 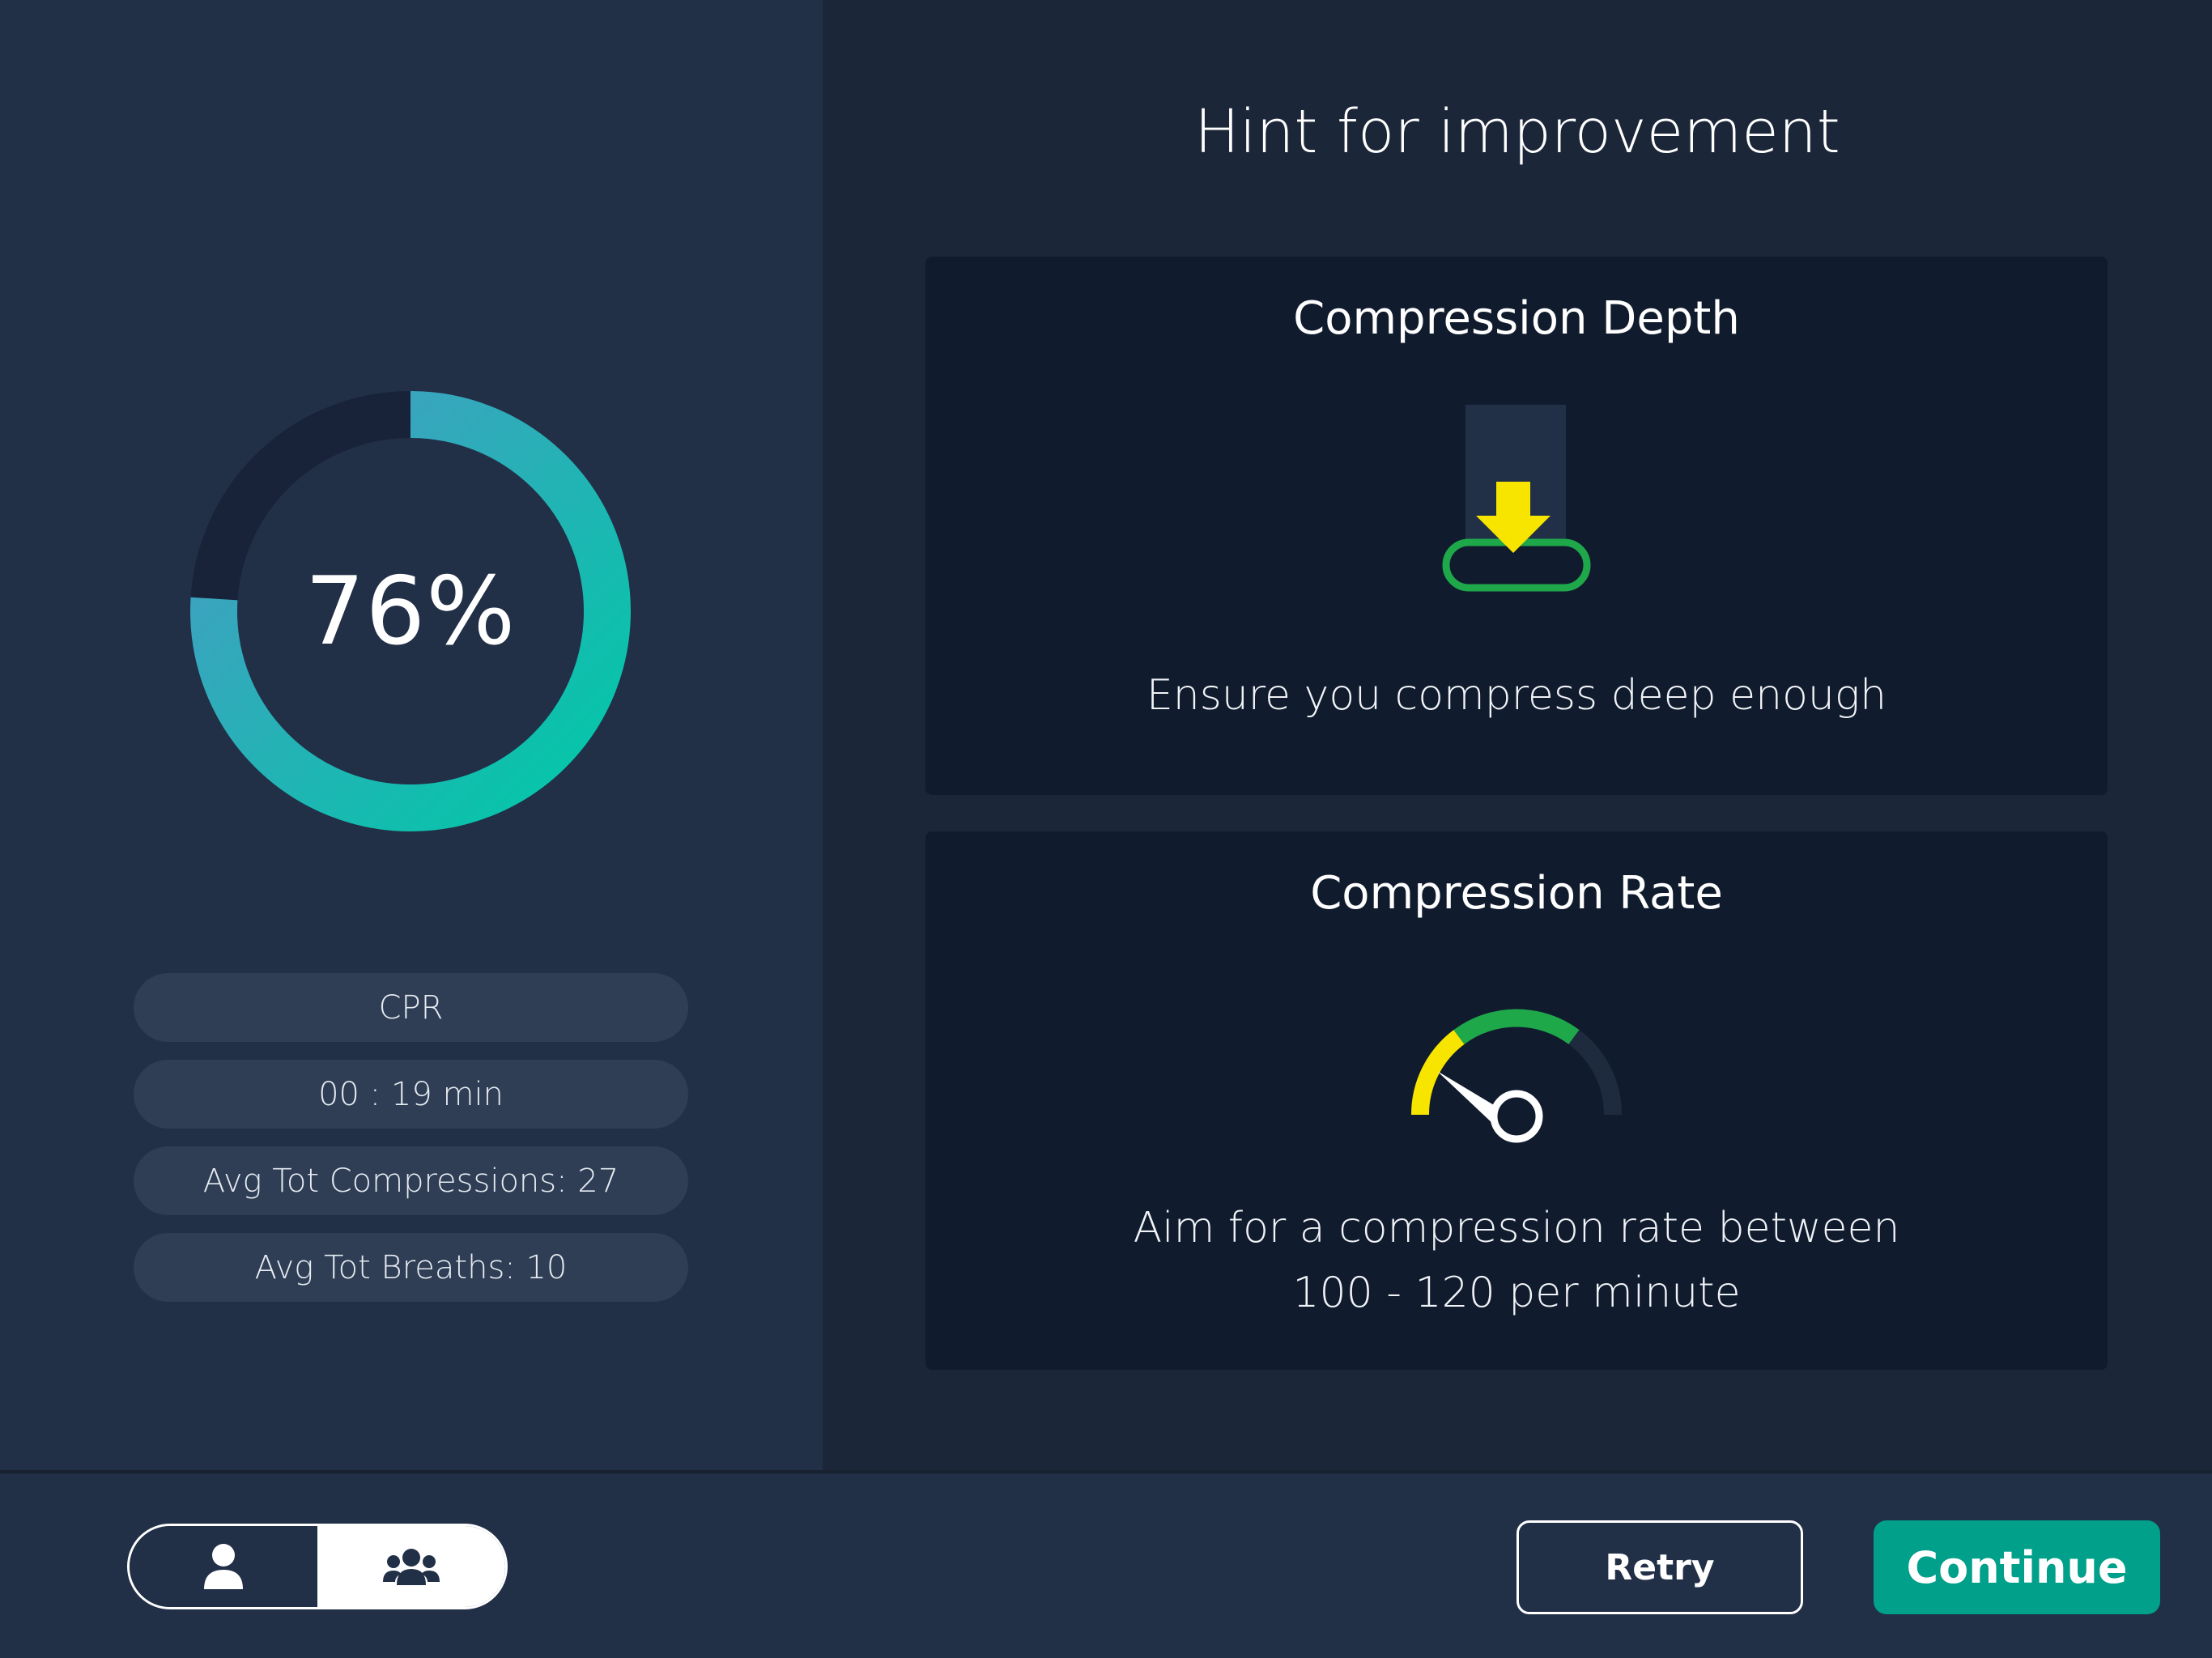 I want to click on compression-rate-title: Compression Rate, so click(x=1516, y=893).